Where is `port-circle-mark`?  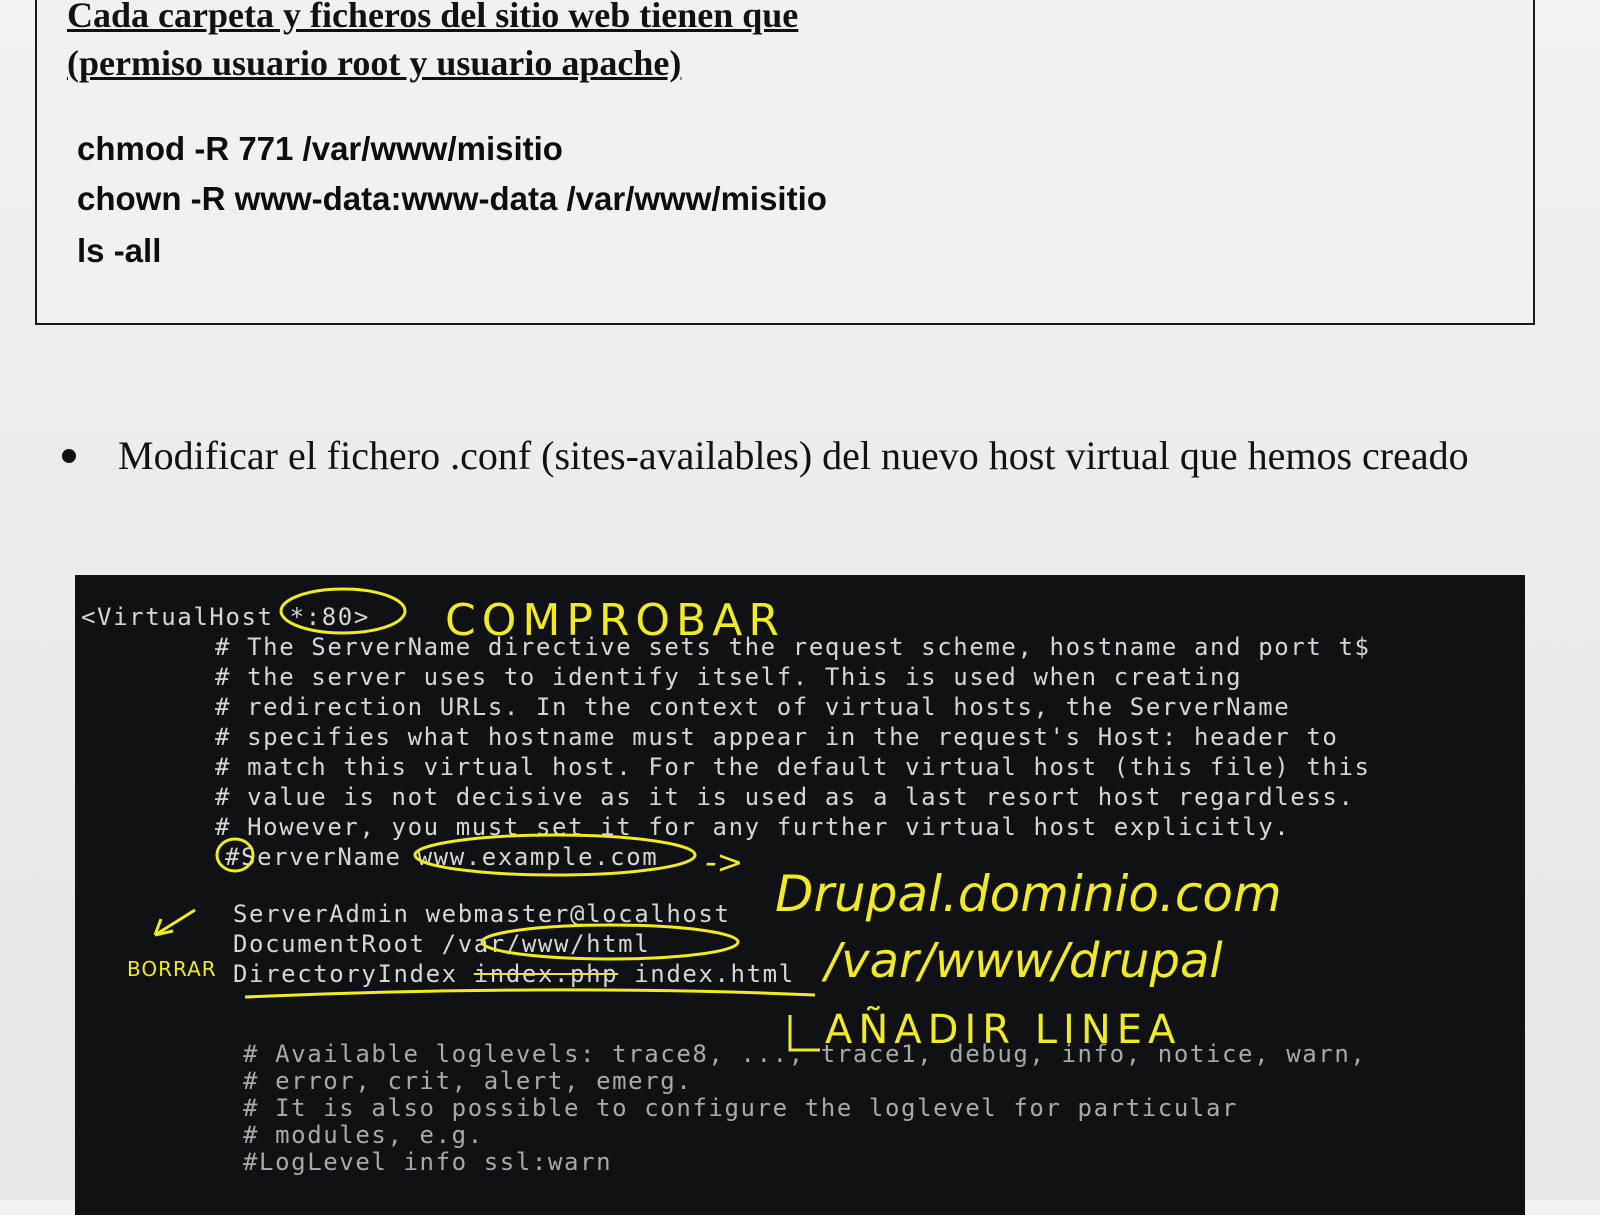
port-circle-mark is located at coordinates (343, 611).